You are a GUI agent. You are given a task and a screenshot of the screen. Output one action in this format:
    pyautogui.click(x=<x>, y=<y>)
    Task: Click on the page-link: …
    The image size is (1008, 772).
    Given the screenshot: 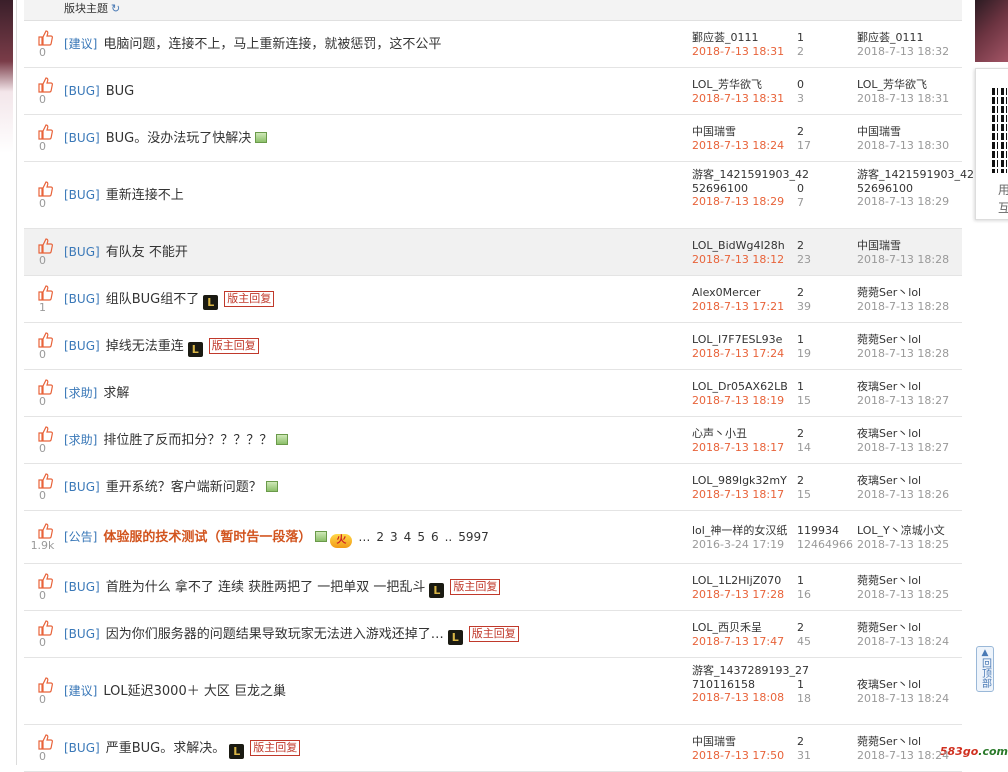 What is the action you would take?
    pyautogui.click(x=364, y=537)
    